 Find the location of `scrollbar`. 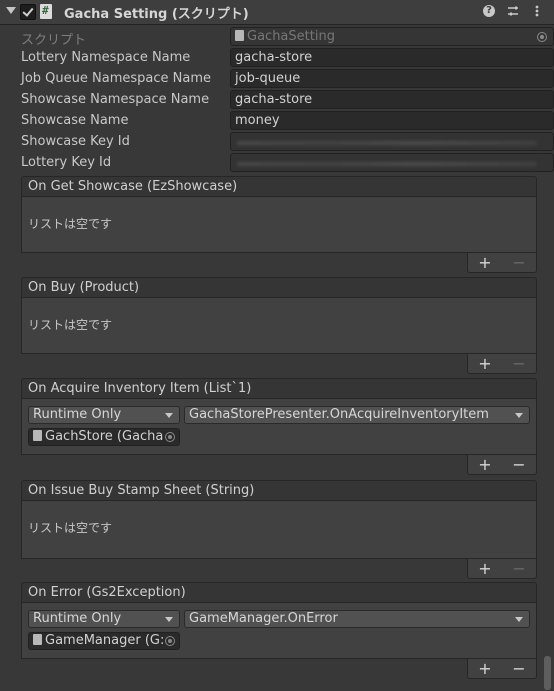

scrollbar is located at coordinates (547, 673).